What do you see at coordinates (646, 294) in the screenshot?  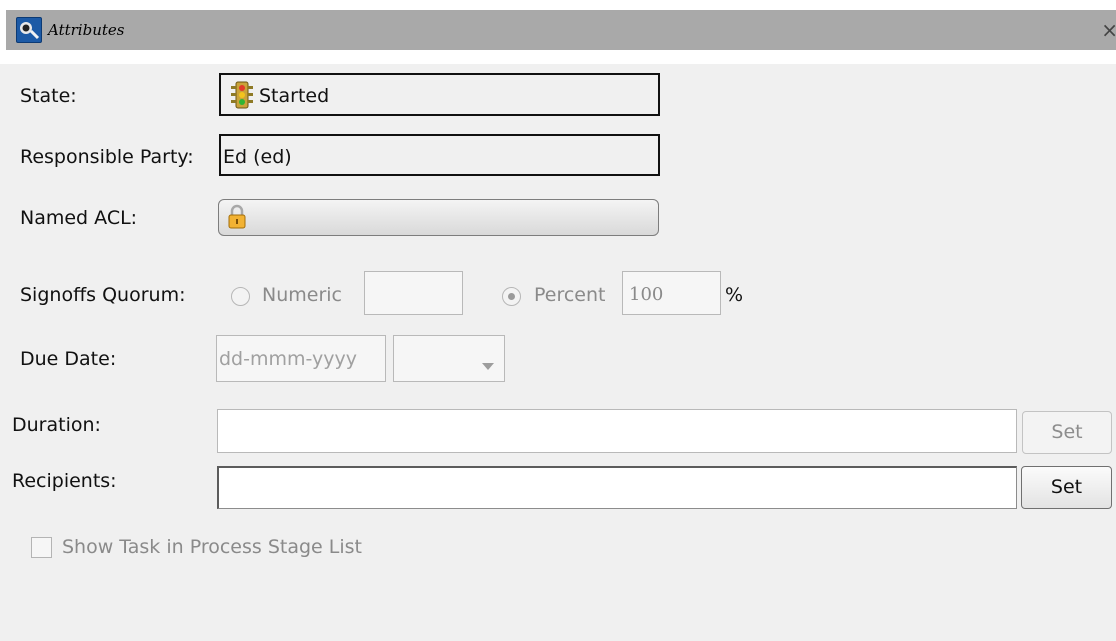 I see `percent-value: 100` at bounding box center [646, 294].